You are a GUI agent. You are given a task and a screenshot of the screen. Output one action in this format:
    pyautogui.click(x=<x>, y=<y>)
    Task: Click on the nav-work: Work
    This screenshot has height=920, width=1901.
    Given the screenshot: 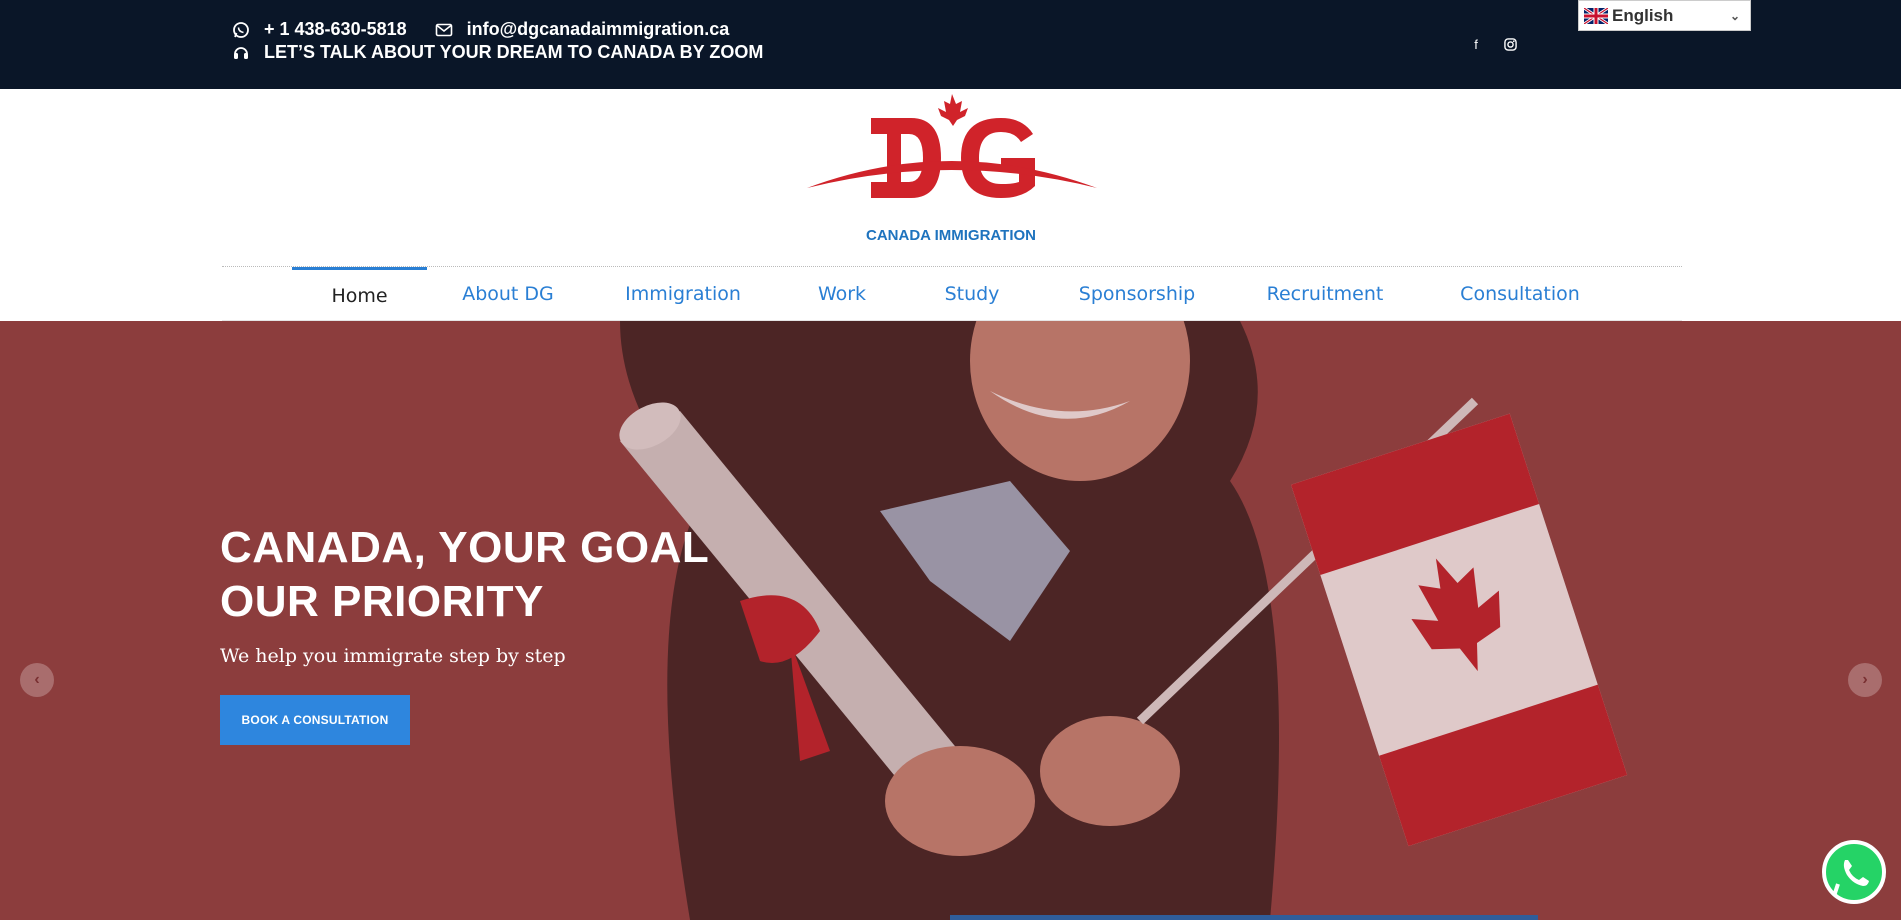 What is the action you would take?
    pyautogui.click(x=842, y=294)
    